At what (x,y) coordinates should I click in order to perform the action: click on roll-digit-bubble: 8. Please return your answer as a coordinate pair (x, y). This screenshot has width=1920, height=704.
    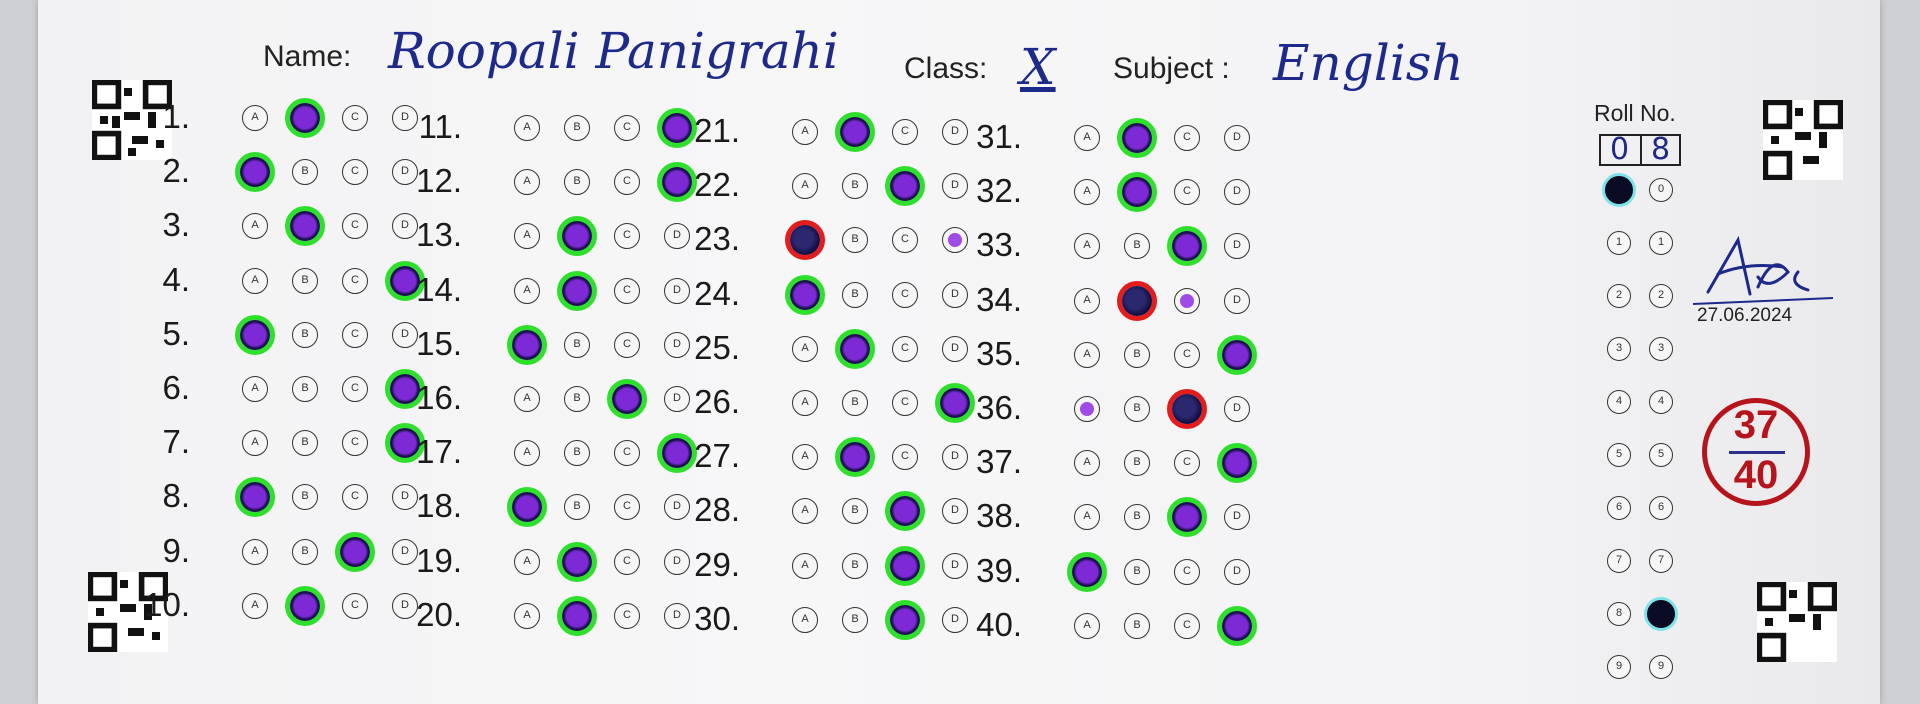
    Looking at the image, I should click on (1619, 614).